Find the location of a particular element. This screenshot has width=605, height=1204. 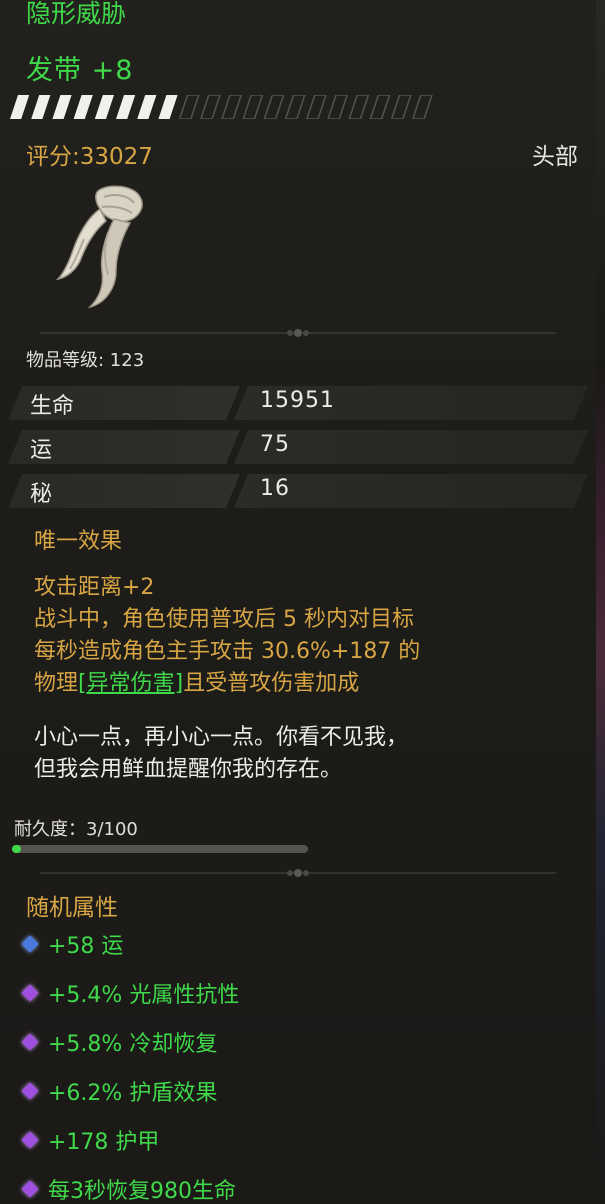

random-attributes-title: 随机属性 is located at coordinates (72, 908).